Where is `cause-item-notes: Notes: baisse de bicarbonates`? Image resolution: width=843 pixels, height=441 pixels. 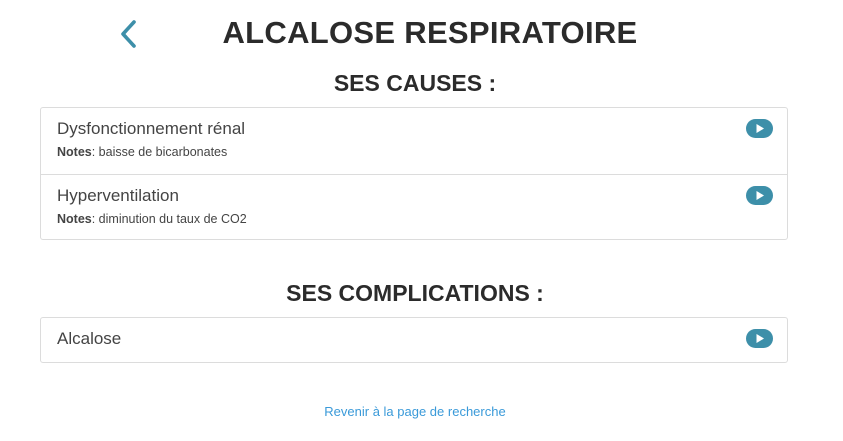
cause-item-notes: Notes: baisse de bicarbonates is located at coordinates (414, 152).